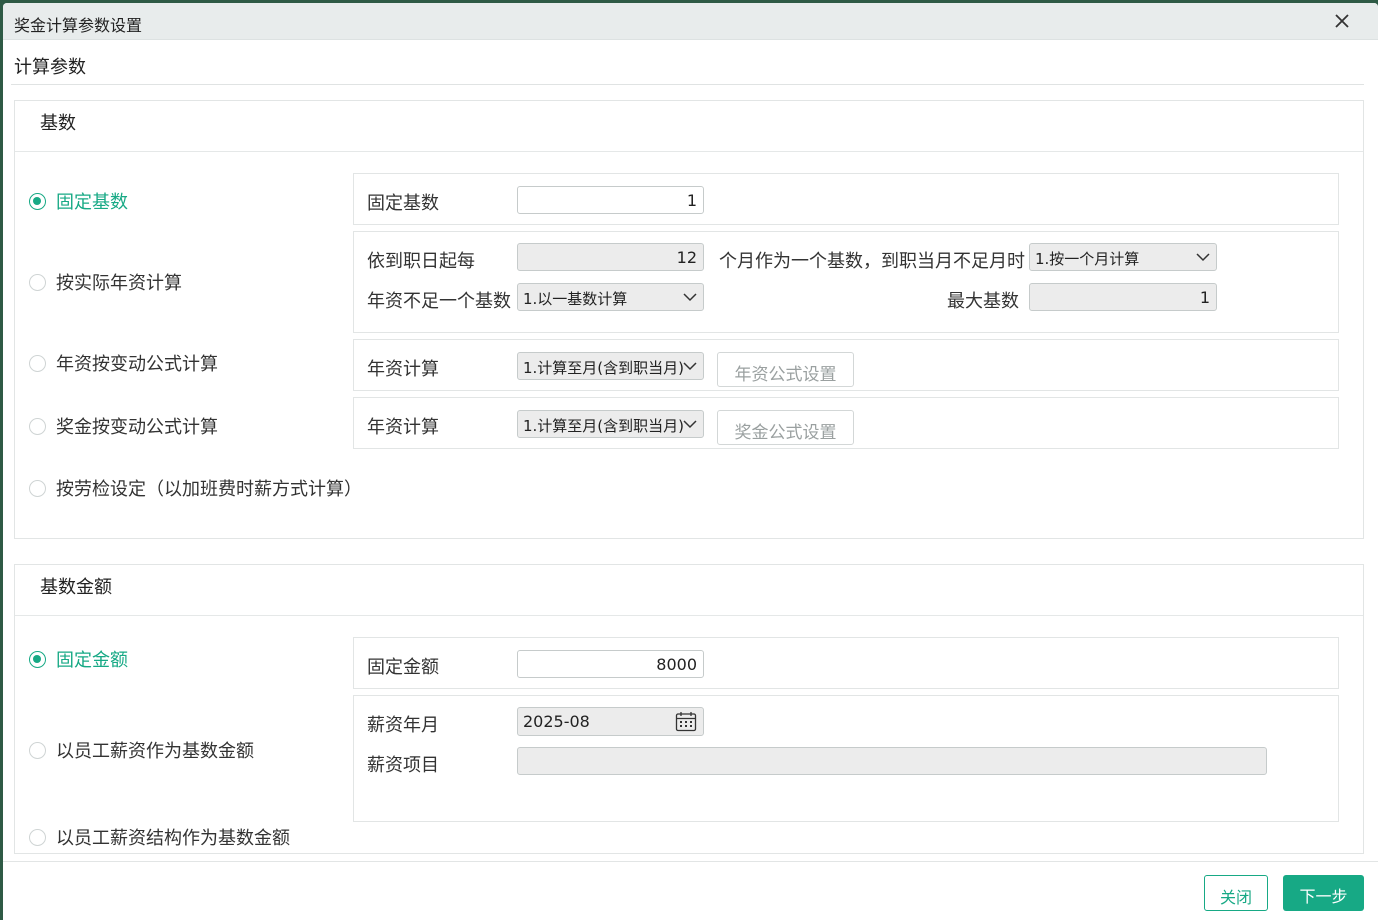 The width and height of the screenshot is (1378, 920). I want to click on bonus-formula-box: 年资计算 1.计算至月(含到职当月) 奖金公式设置, so click(846, 423).